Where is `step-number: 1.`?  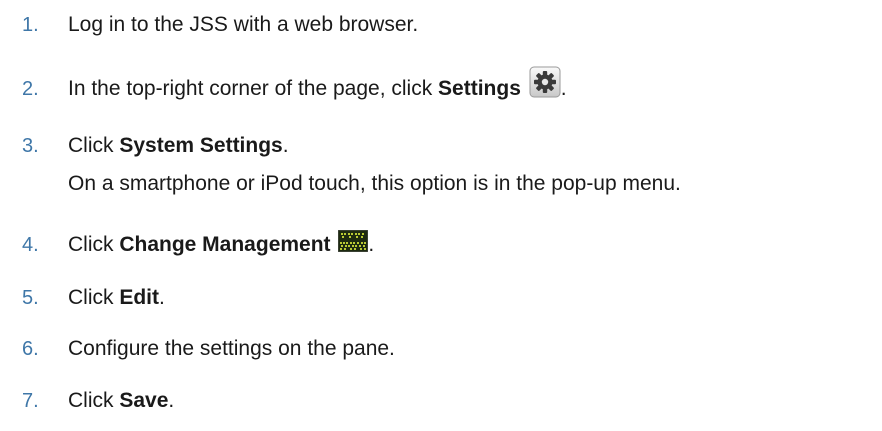 step-number: 1. is located at coordinates (30, 25).